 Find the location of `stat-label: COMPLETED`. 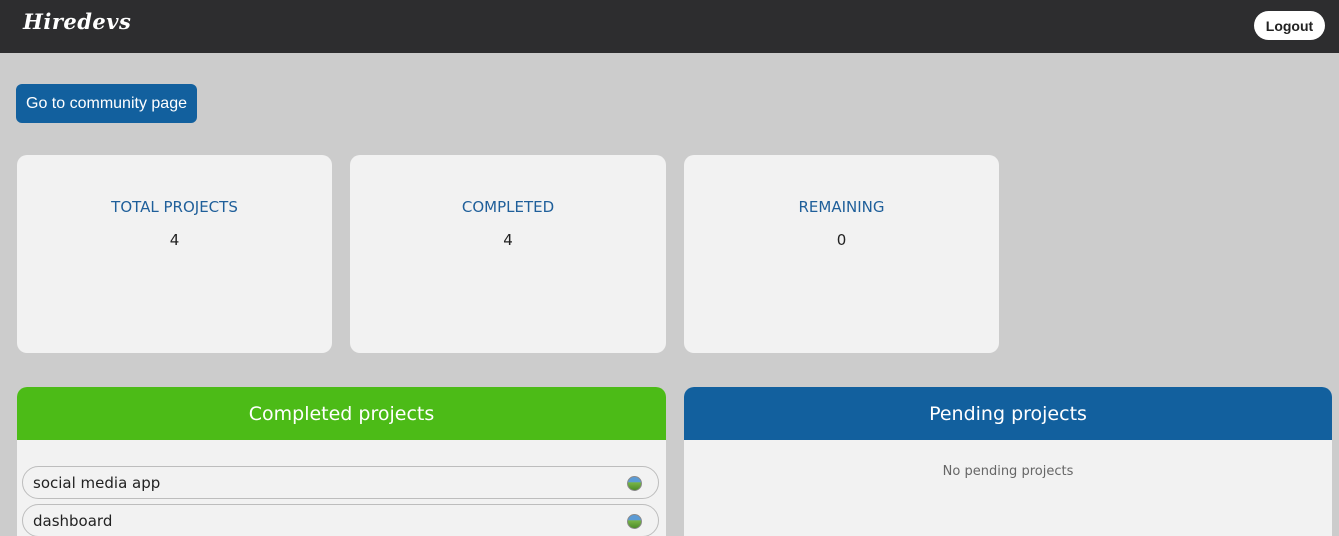

stat-label: COMPLETED is located at coordinates (508, 207).